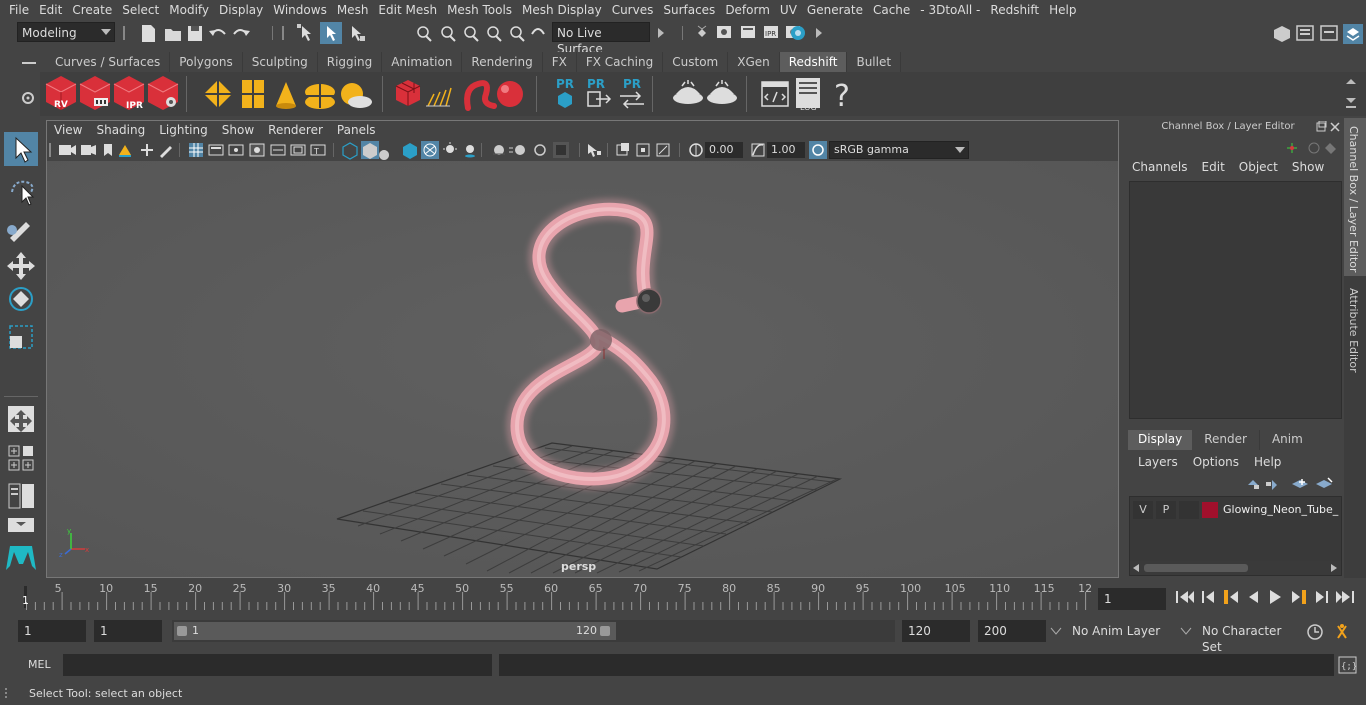 The width and height of the screenshot is (1366, 705). What do you see at coordinates (1355, 197) in the screenshot?
I see `side-tab-channel-box: Channel Box / Layer Editor` at bounding box center [1355, 197].